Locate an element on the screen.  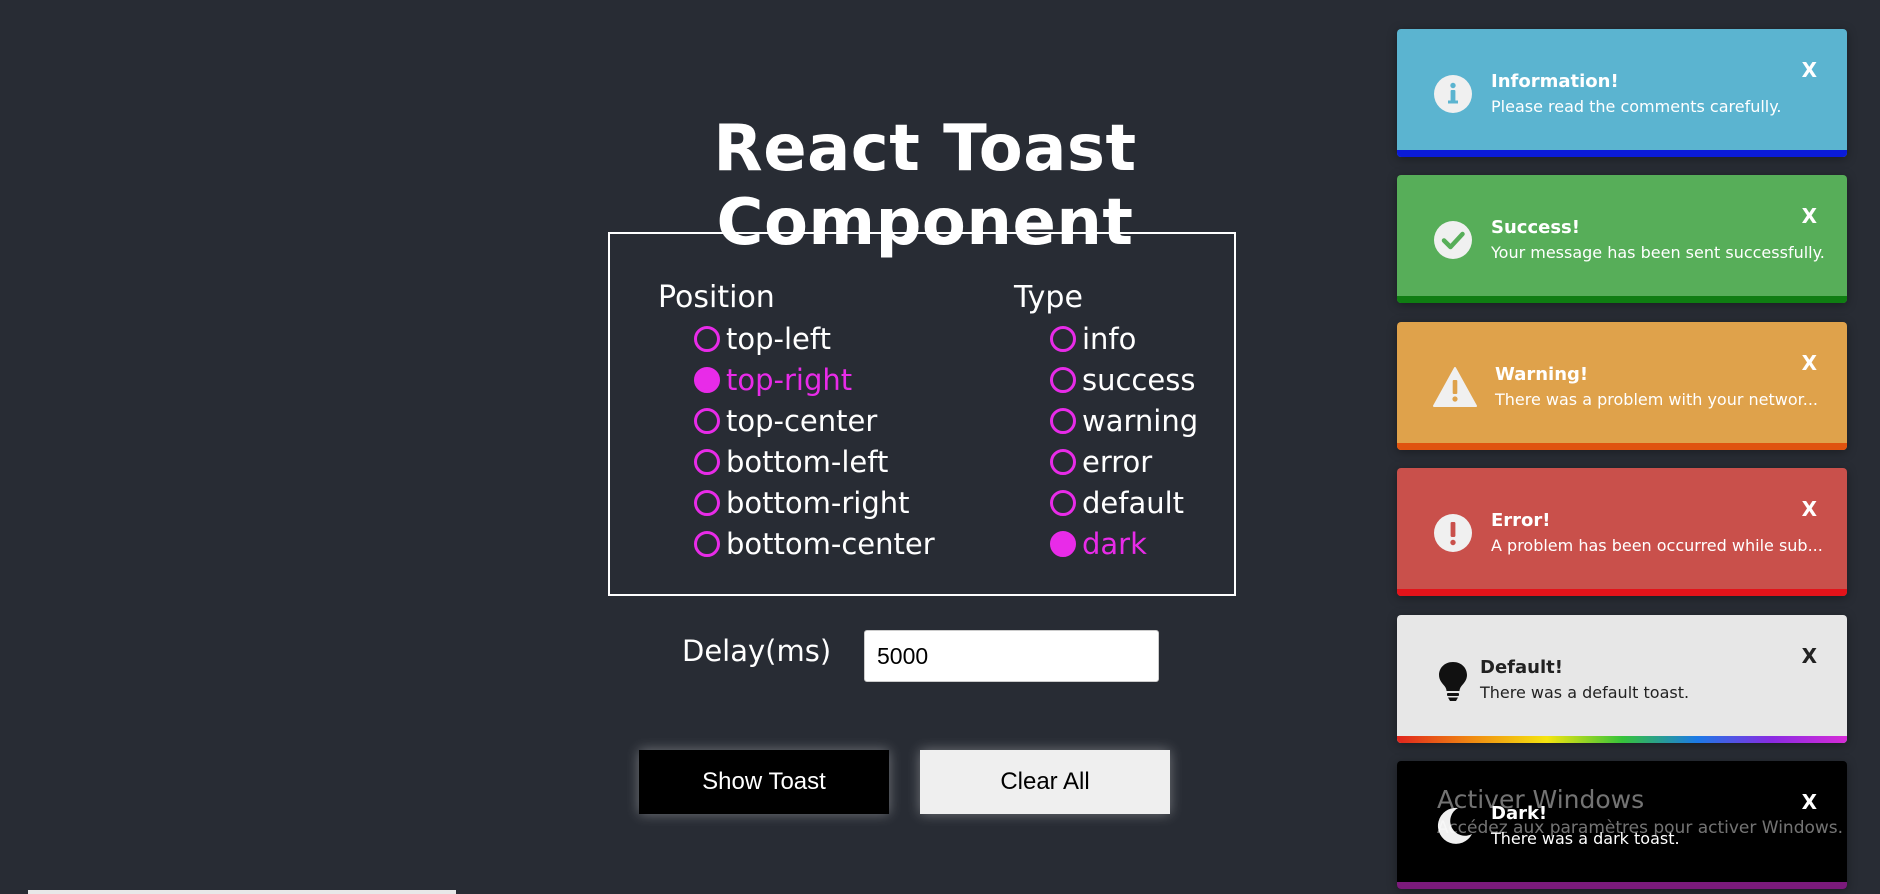
radio-position-top-left: top-left is located at coordinates (814, 338).